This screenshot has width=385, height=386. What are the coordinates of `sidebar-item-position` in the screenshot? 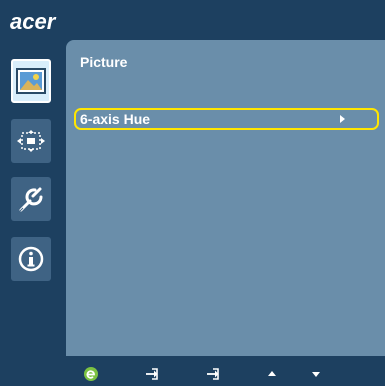 It's located at (31, 141).